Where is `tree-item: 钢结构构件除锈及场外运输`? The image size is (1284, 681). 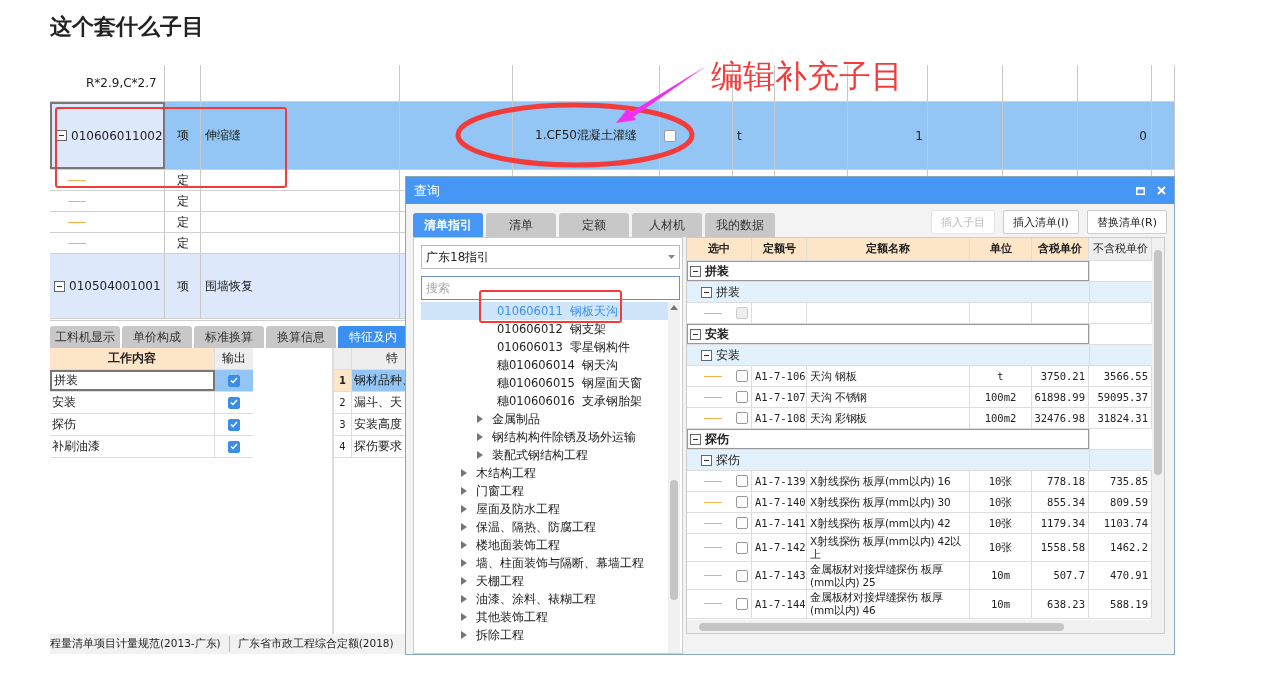
tree-item: 钢结构构件除锈及场外运输 is located at coordinates (544, 437).